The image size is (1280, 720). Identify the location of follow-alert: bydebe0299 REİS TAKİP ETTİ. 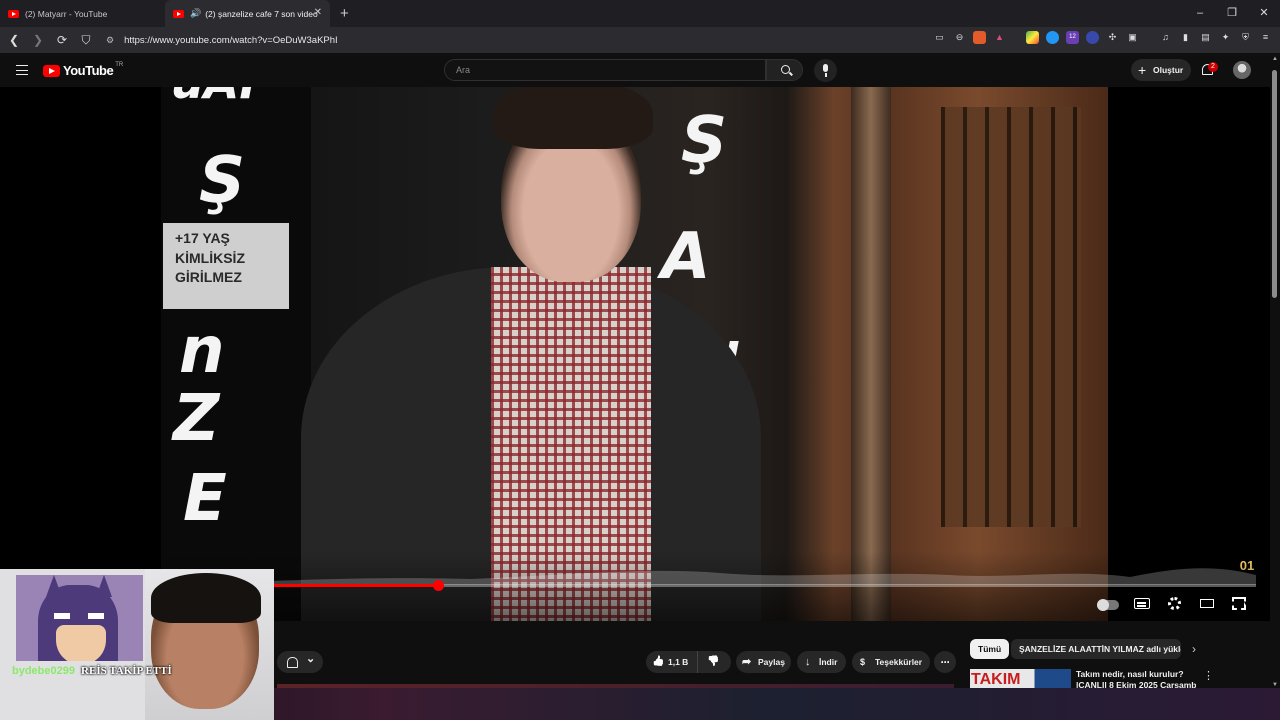
(92, 671).